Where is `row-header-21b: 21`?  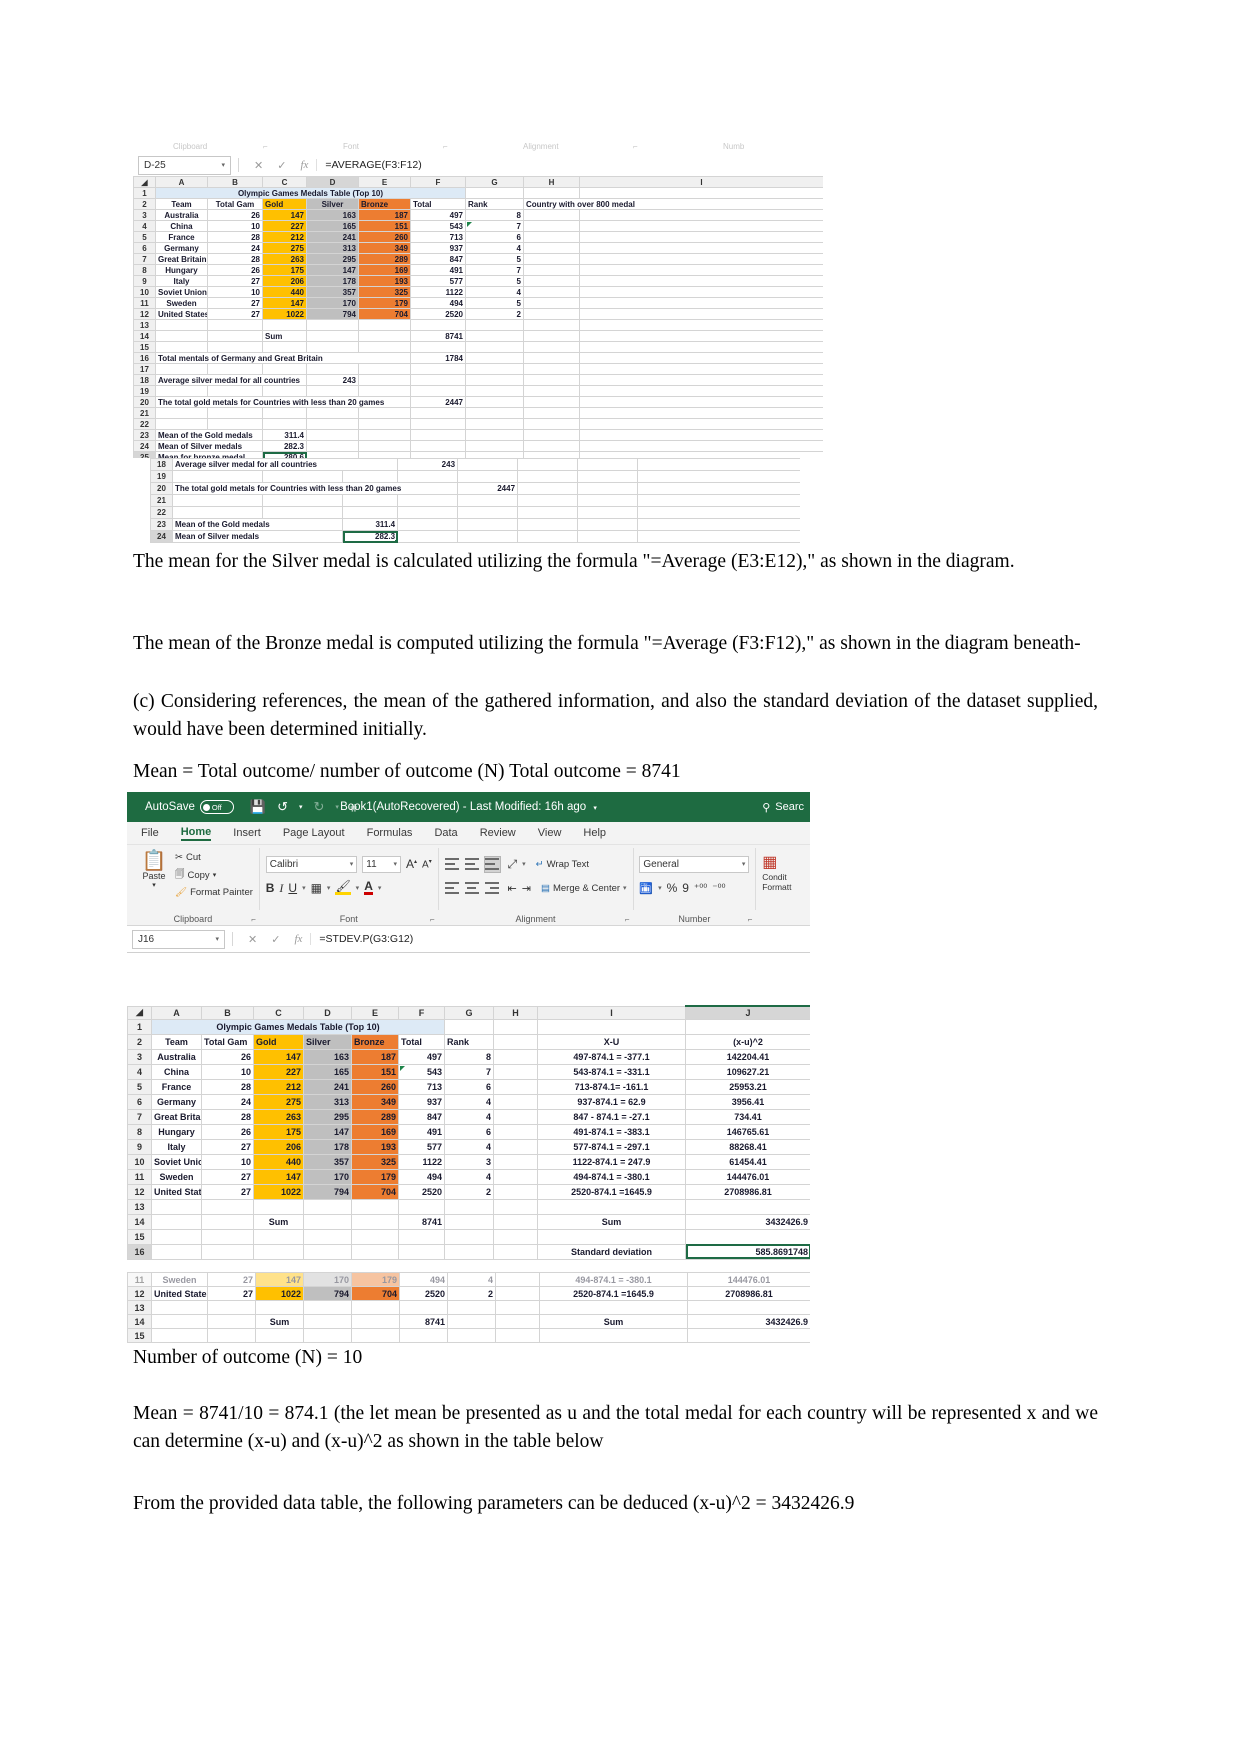 row-header-21b: 21 is located at coordinates (161, 500).